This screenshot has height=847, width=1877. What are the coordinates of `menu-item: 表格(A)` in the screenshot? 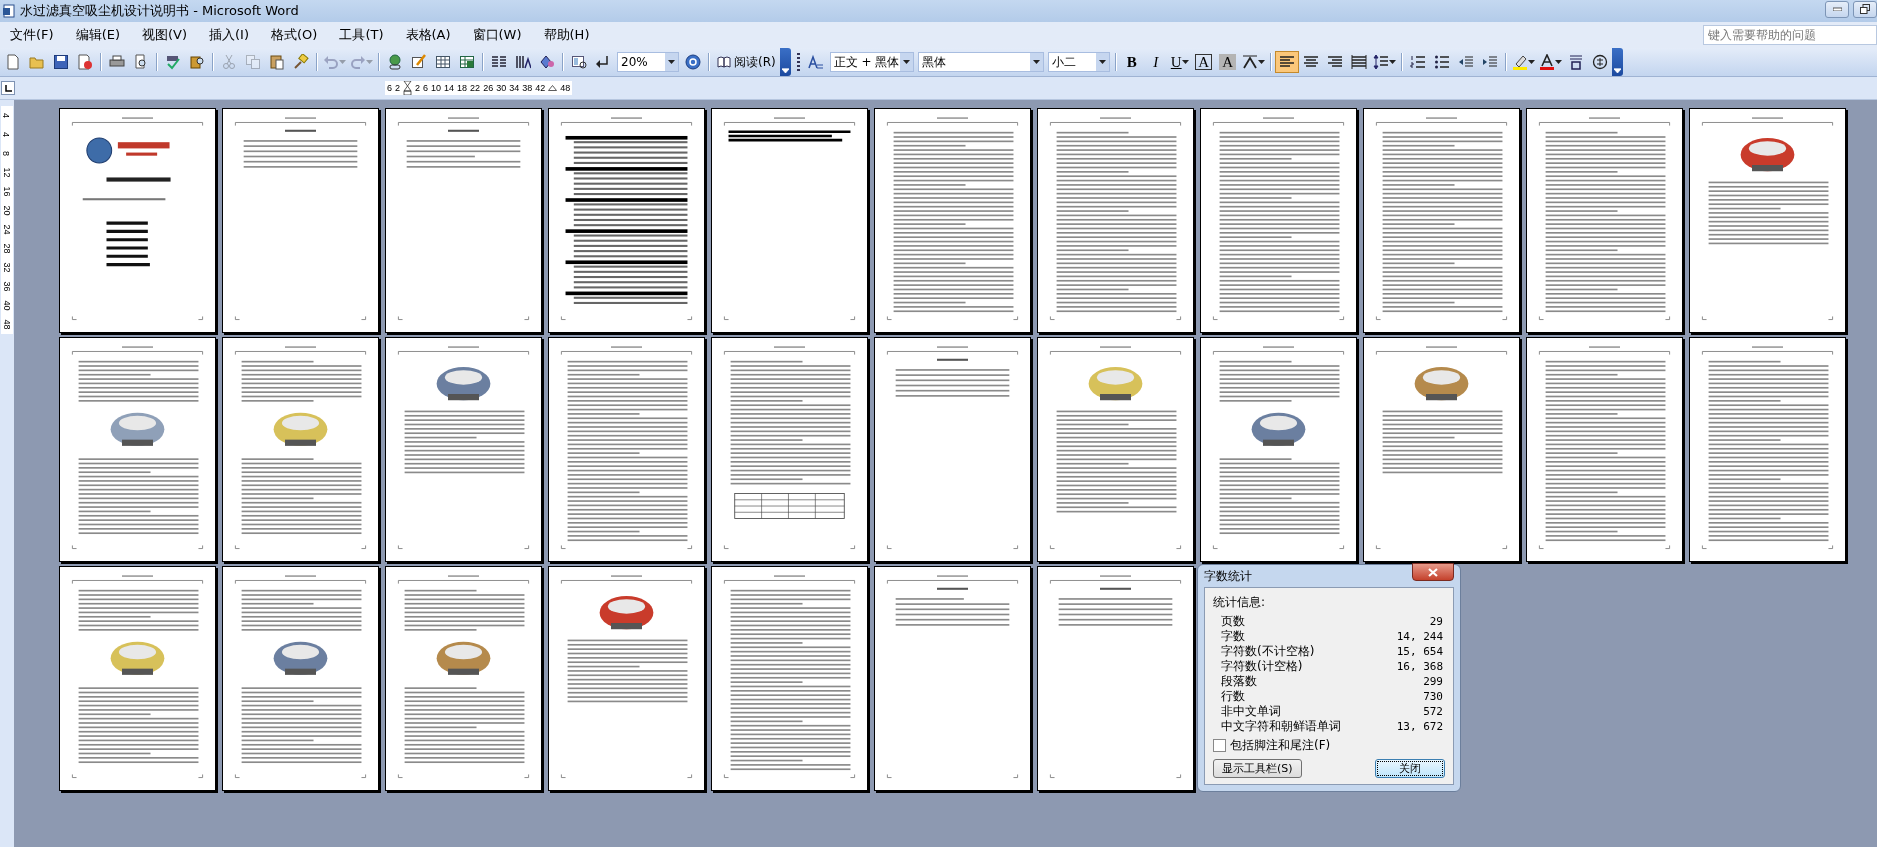 It's located at (429, 35).